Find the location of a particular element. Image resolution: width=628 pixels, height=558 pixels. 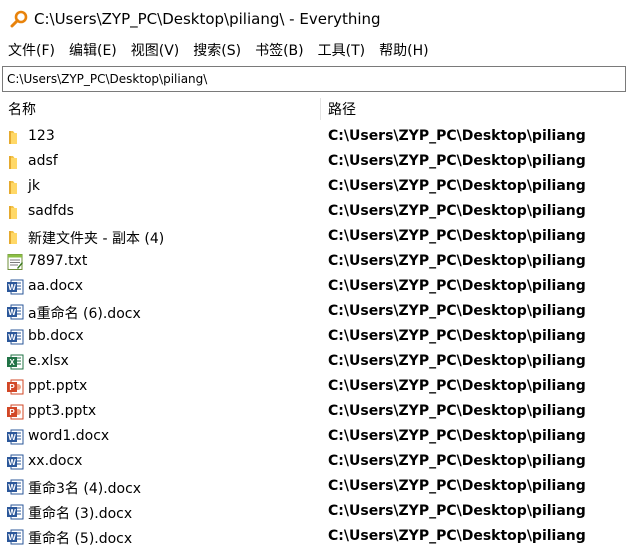

column-divider is located at coordinates (320, 109).